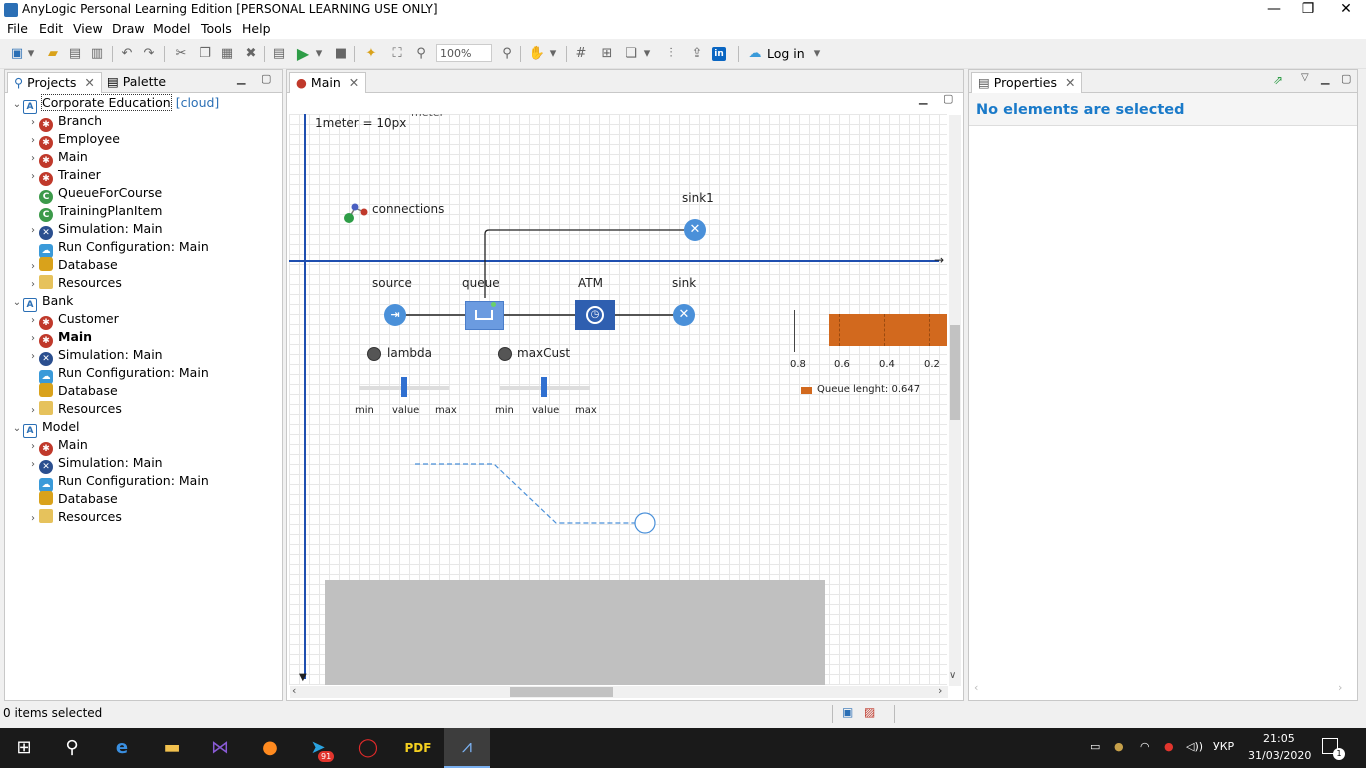  Describe the element at coordinates (220, 748) in the screenshot. I see `visual-studio-icon: ⋈` at that location.